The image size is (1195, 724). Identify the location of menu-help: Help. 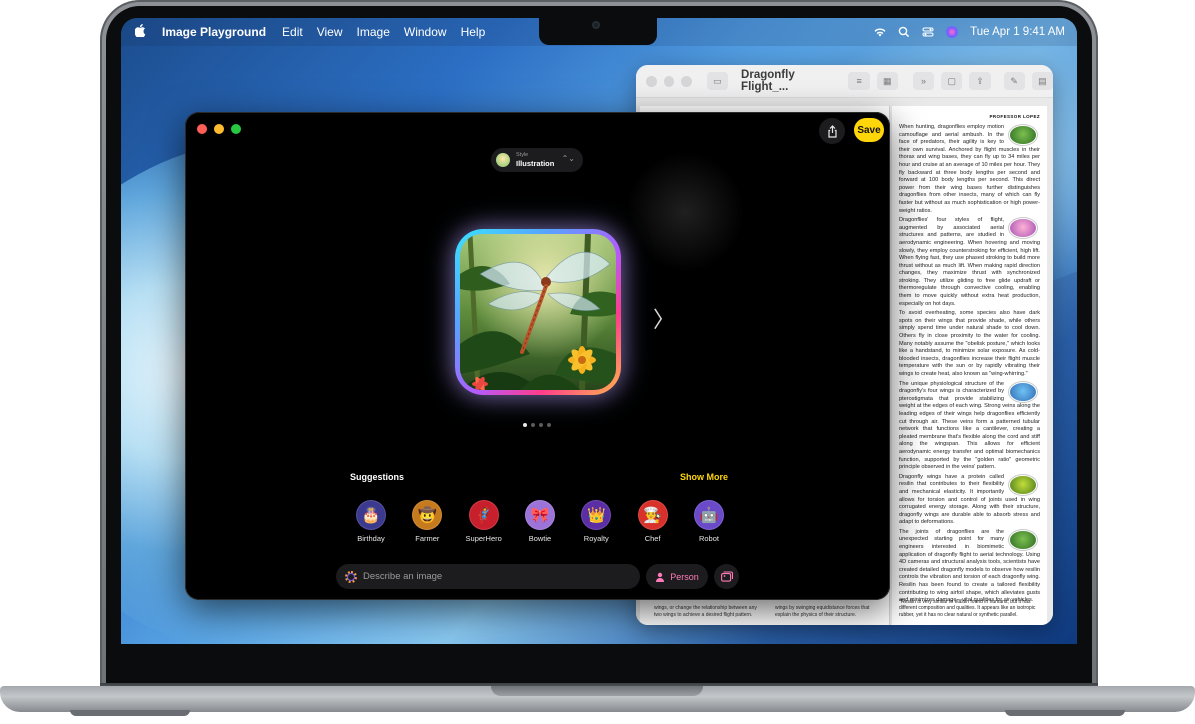
(473, 32).